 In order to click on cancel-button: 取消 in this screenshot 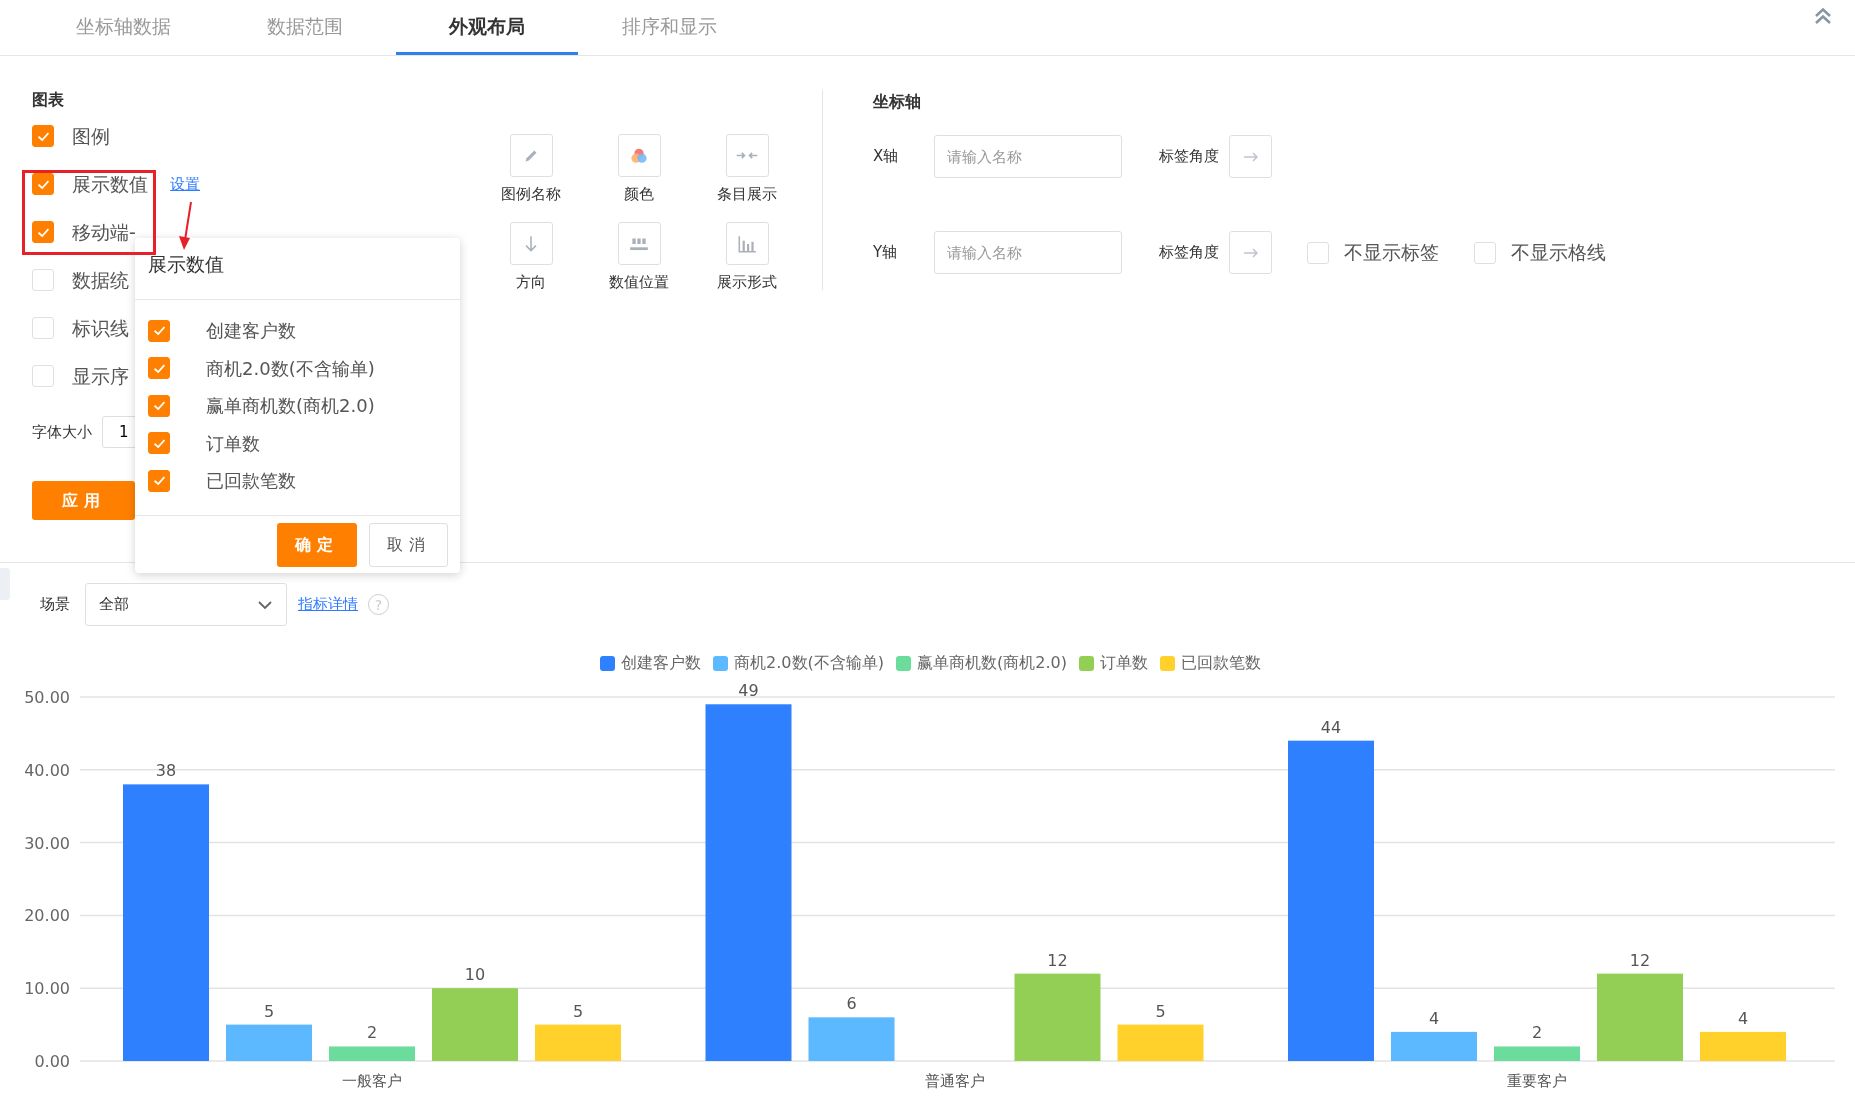, I will do `click(408, 544)`.